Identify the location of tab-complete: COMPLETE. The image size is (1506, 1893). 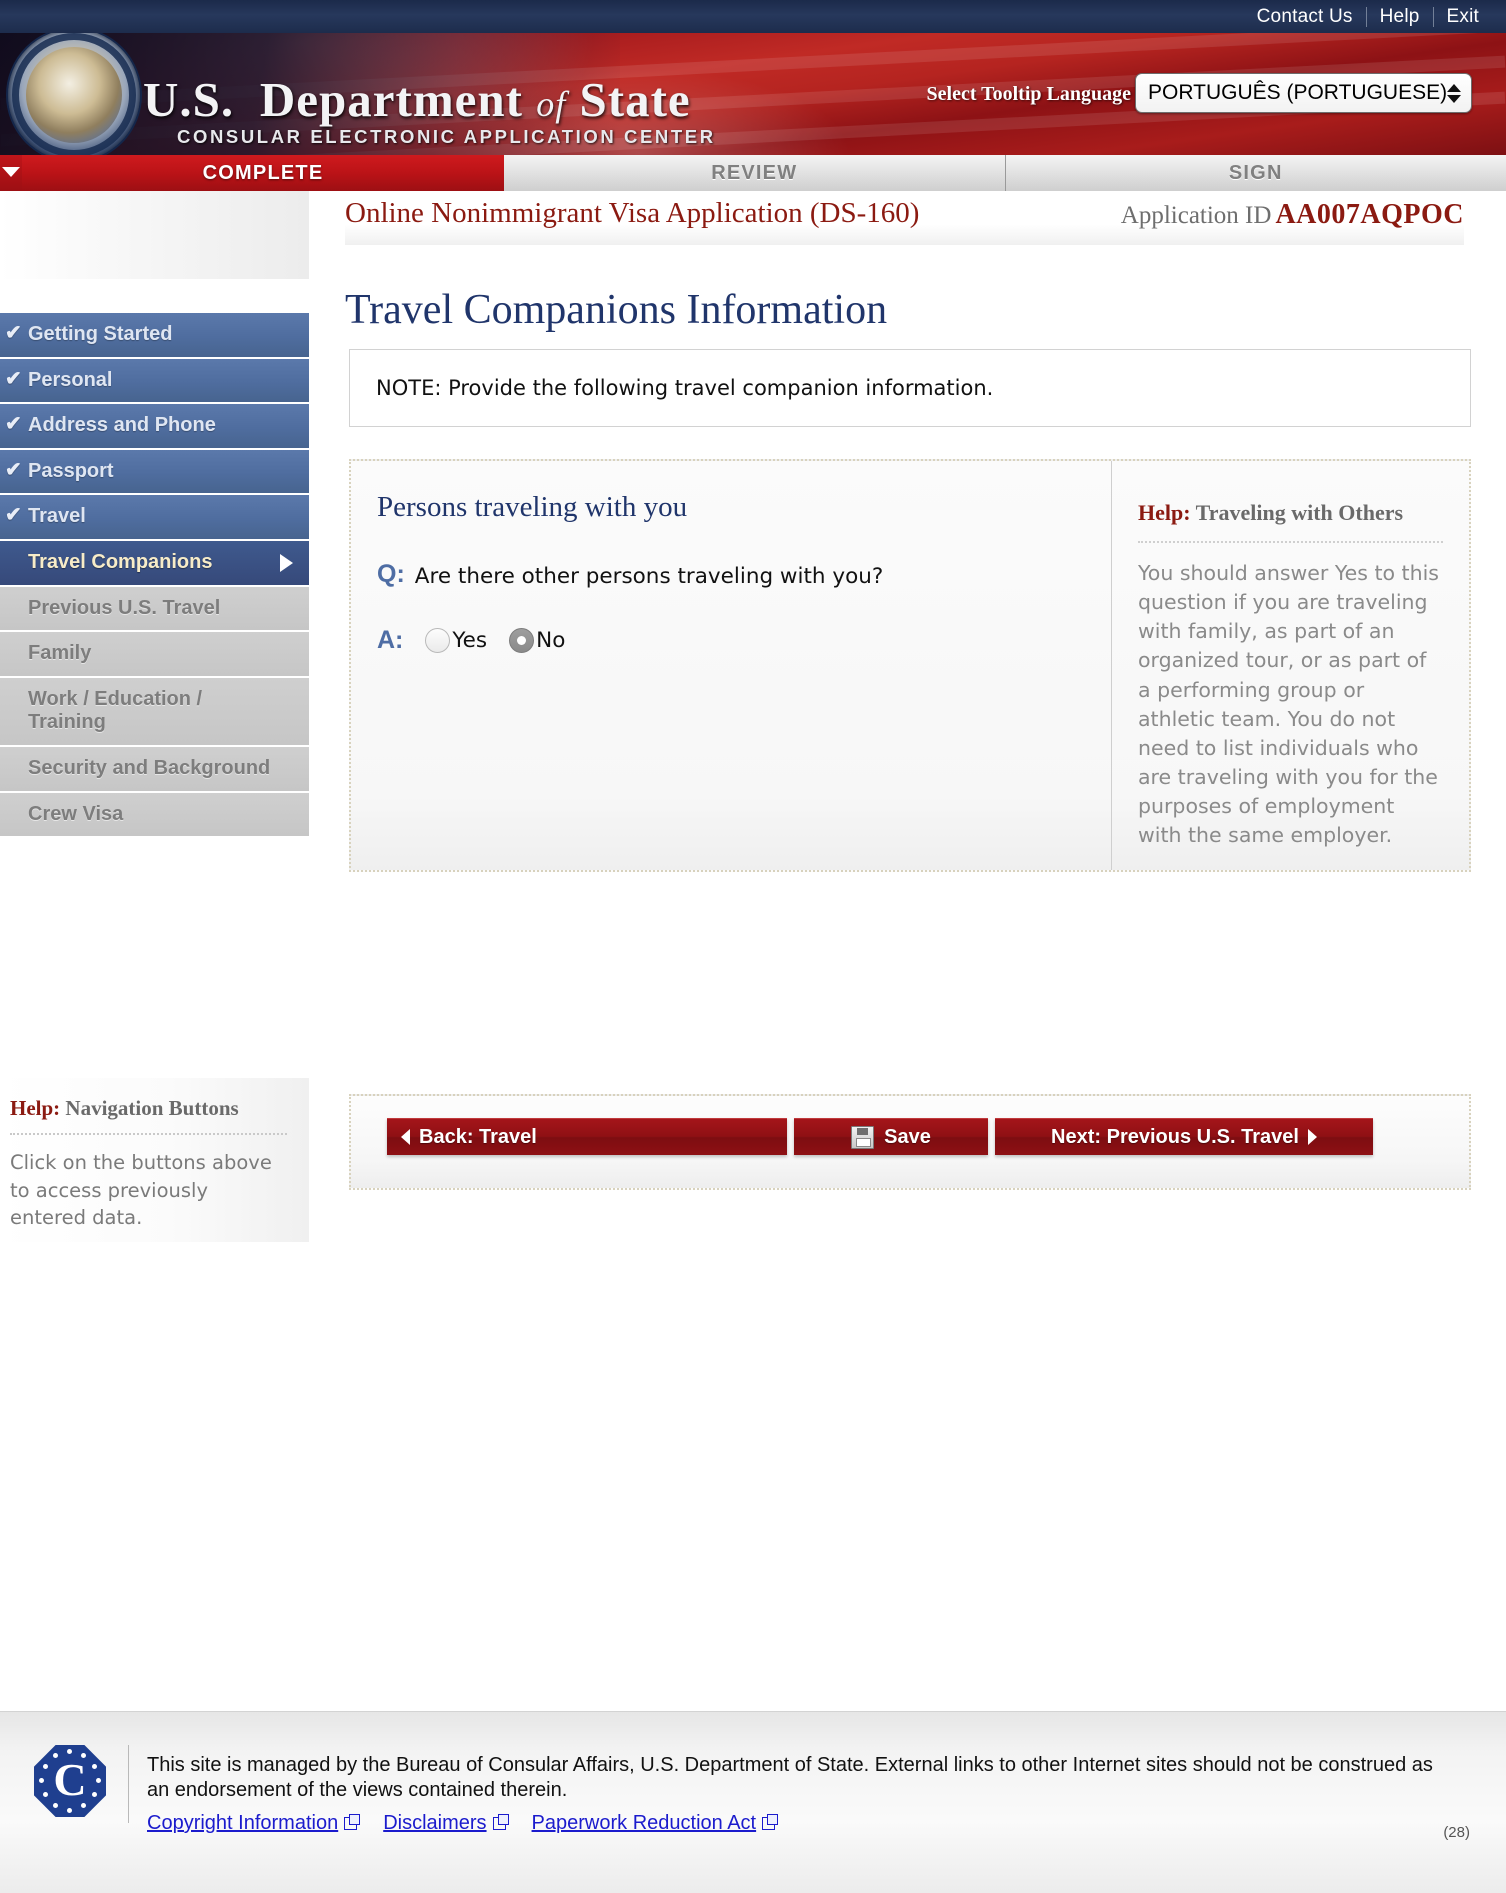
(263, 173).